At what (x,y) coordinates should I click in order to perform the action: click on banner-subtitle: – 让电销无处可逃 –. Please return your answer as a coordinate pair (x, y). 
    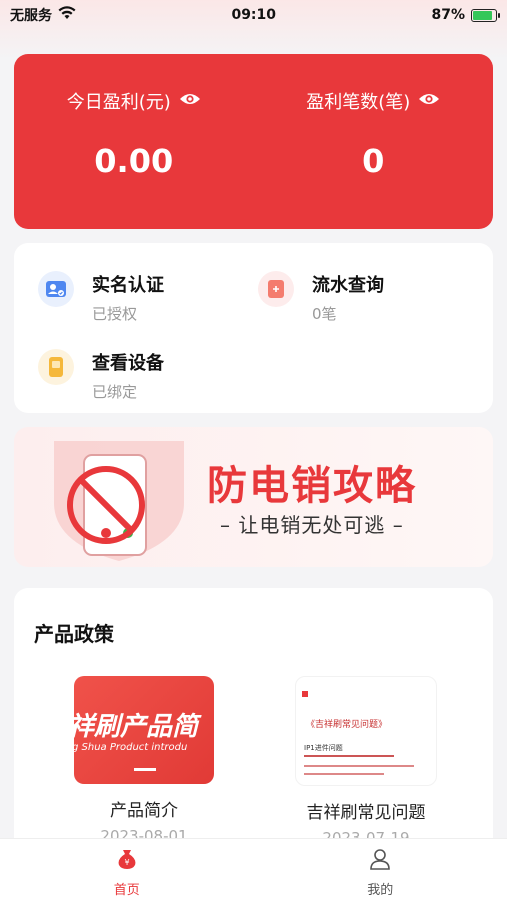
    Looking at the image, I should click on (312, 523).